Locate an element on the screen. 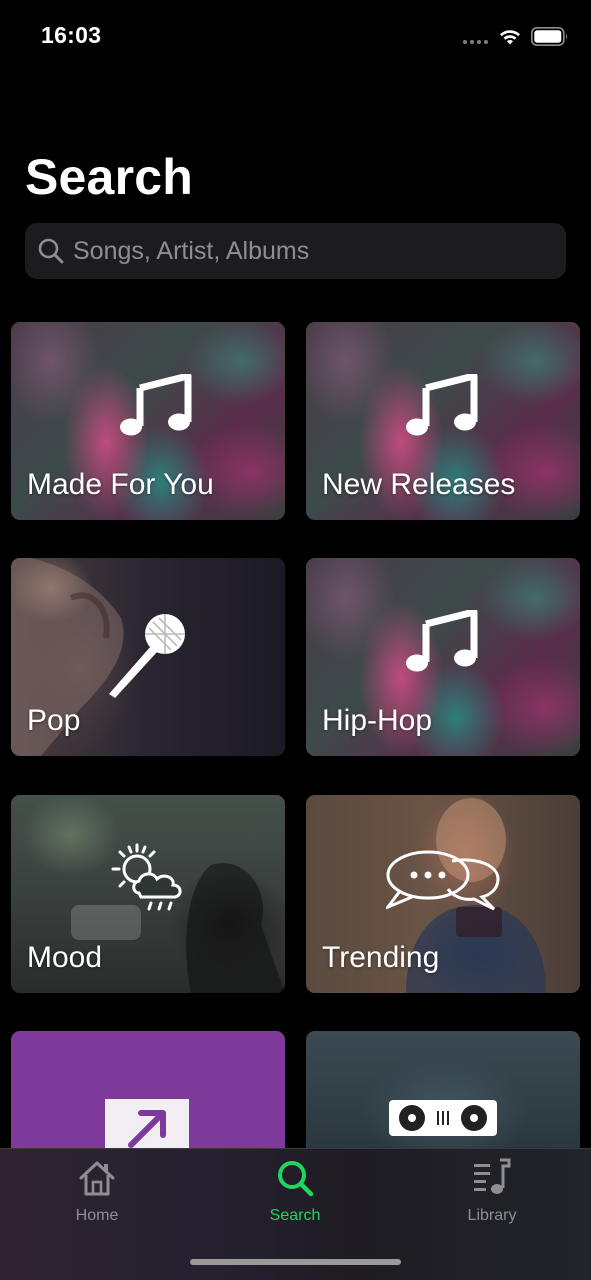 The image size is (591, 1280). tab-search: Search is located at coordinates (295, 1191).